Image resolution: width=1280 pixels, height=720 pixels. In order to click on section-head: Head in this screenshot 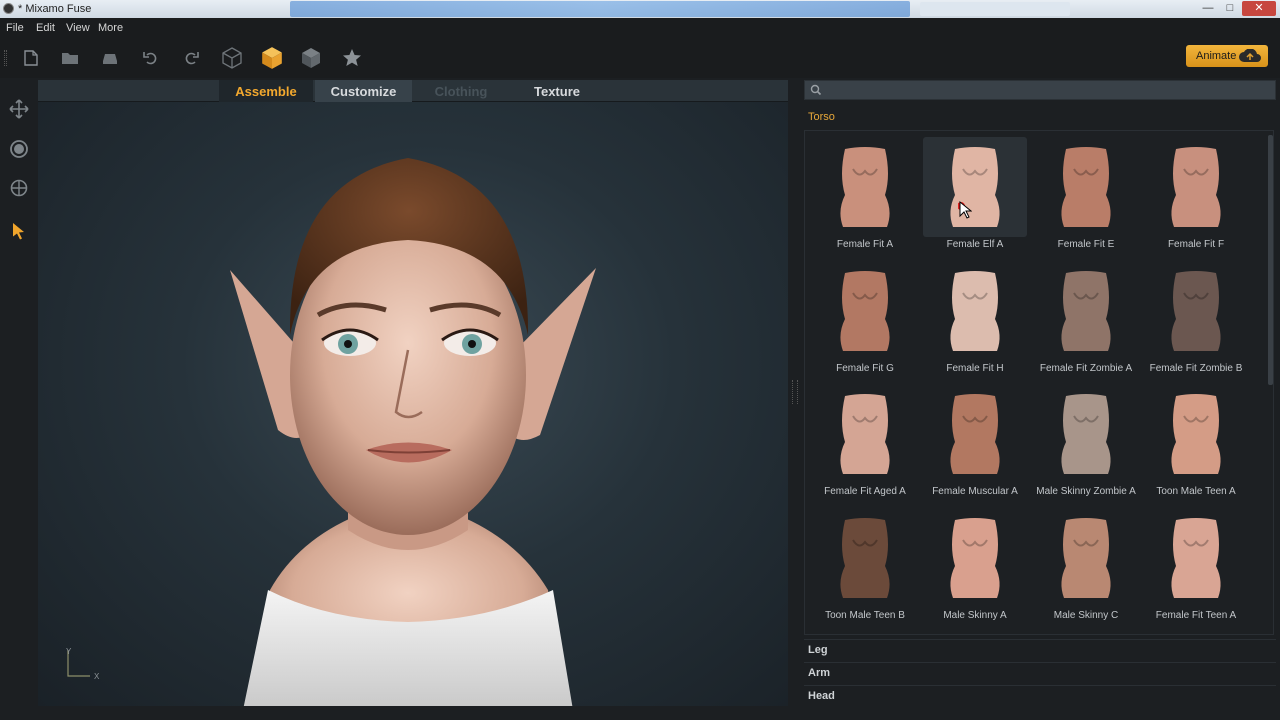, I will do `click(1040, 695)`.